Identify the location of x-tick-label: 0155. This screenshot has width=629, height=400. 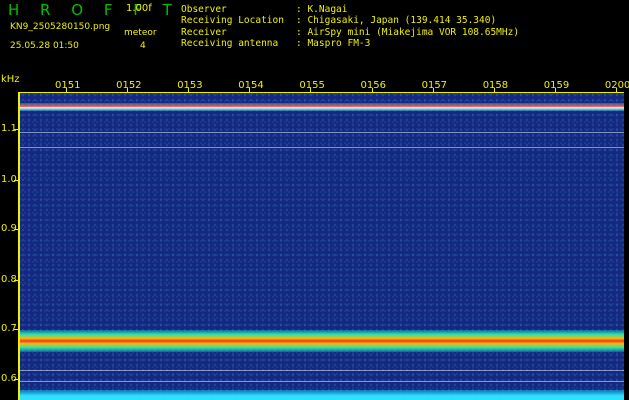
(312, 85).